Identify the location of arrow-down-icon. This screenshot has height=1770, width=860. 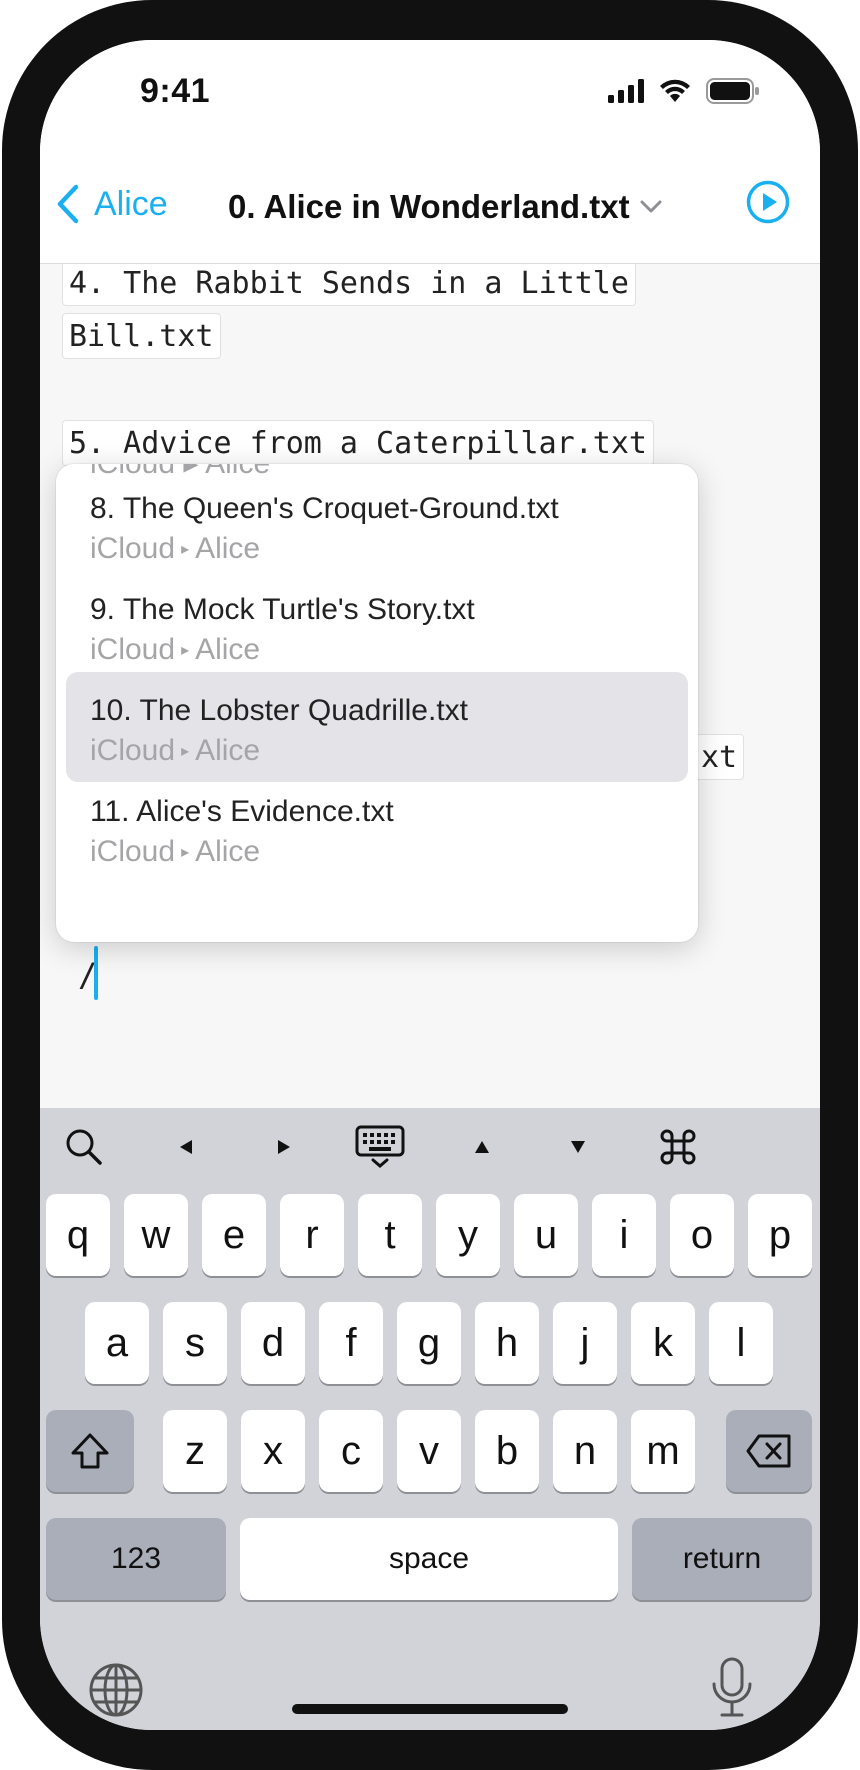
(578, 1147).